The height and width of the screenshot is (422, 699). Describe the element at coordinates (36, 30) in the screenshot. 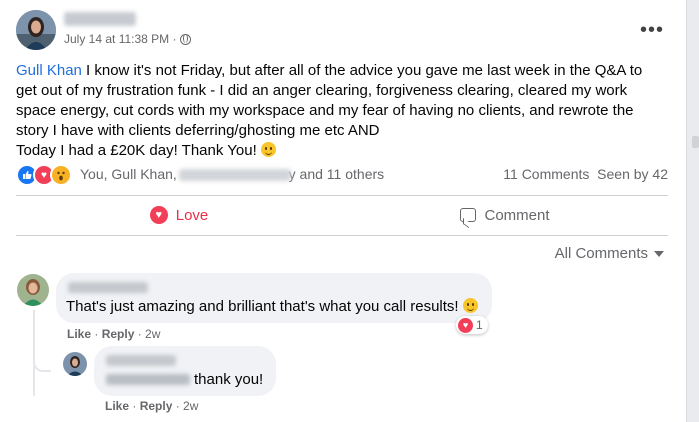

I see `author-avatar` at that location.